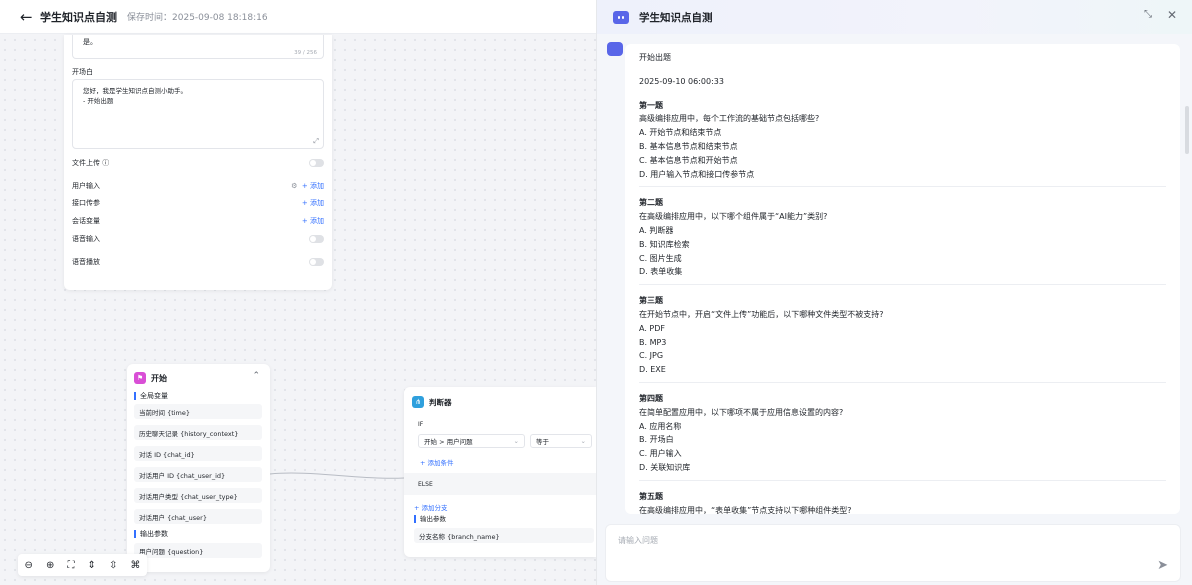  I want to click on node-connector, so click(337, 475).